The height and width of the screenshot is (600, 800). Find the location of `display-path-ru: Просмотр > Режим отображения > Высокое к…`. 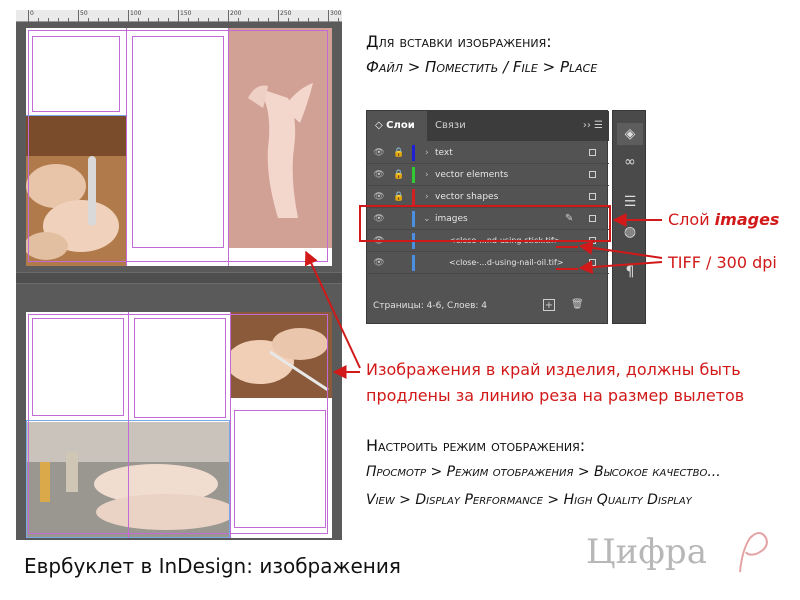

display-path-ru: Просмотр > Режим отображения > Высокое к… is located at coordinates (543, 472).